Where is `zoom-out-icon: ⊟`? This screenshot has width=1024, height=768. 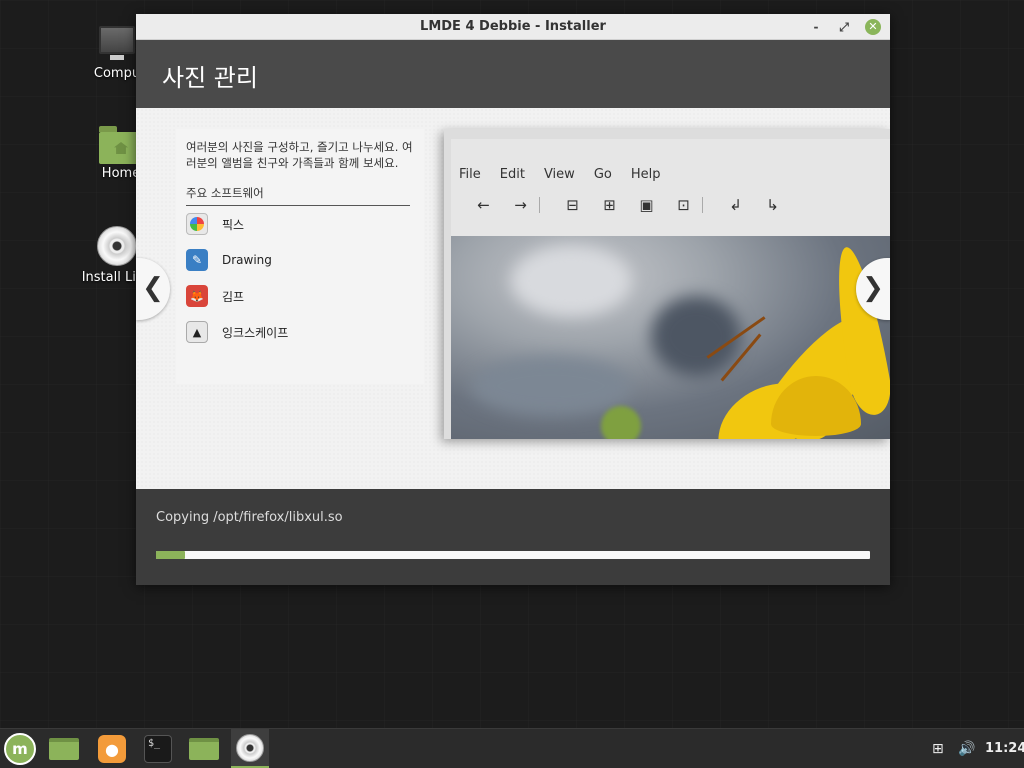
zoom-out-icon: ⊟ is located at coordinates (572, 205).